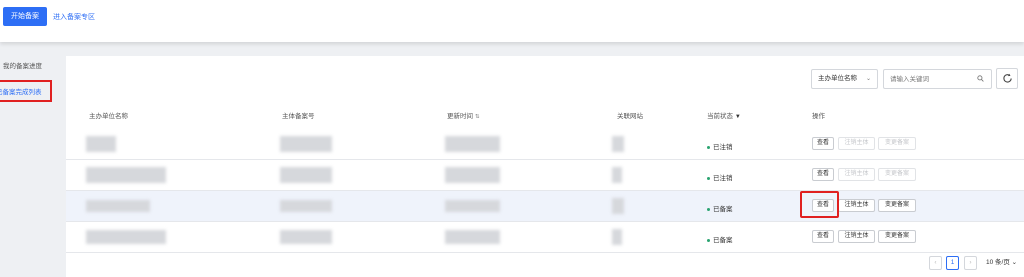 This screenshot has width=1024, height=277. Describe the element at coordinates (29, 164) in the screenshot. I see `sidebar: 我的备案进度 已备案完成列表` at that location.